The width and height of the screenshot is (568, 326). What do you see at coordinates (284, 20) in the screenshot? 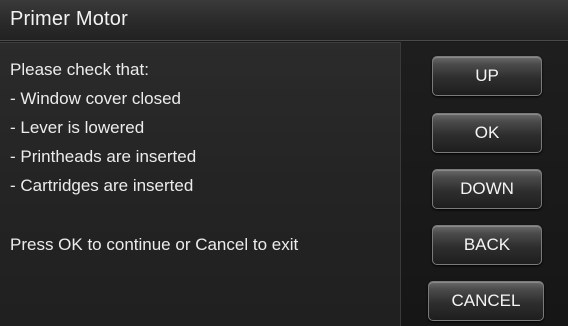
I see `title-bar: Primer Motor` at bounding box center [284, 20].